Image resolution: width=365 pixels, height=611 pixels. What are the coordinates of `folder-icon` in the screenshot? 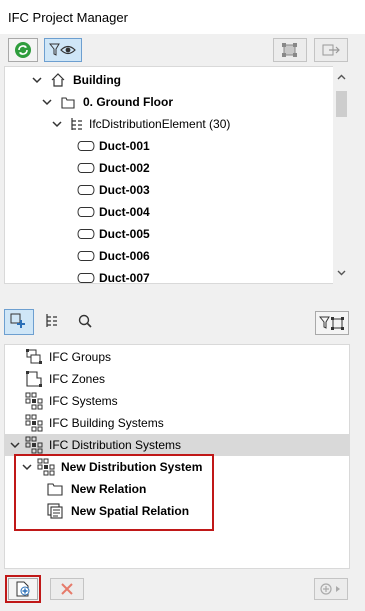 It's located at (68, 102).